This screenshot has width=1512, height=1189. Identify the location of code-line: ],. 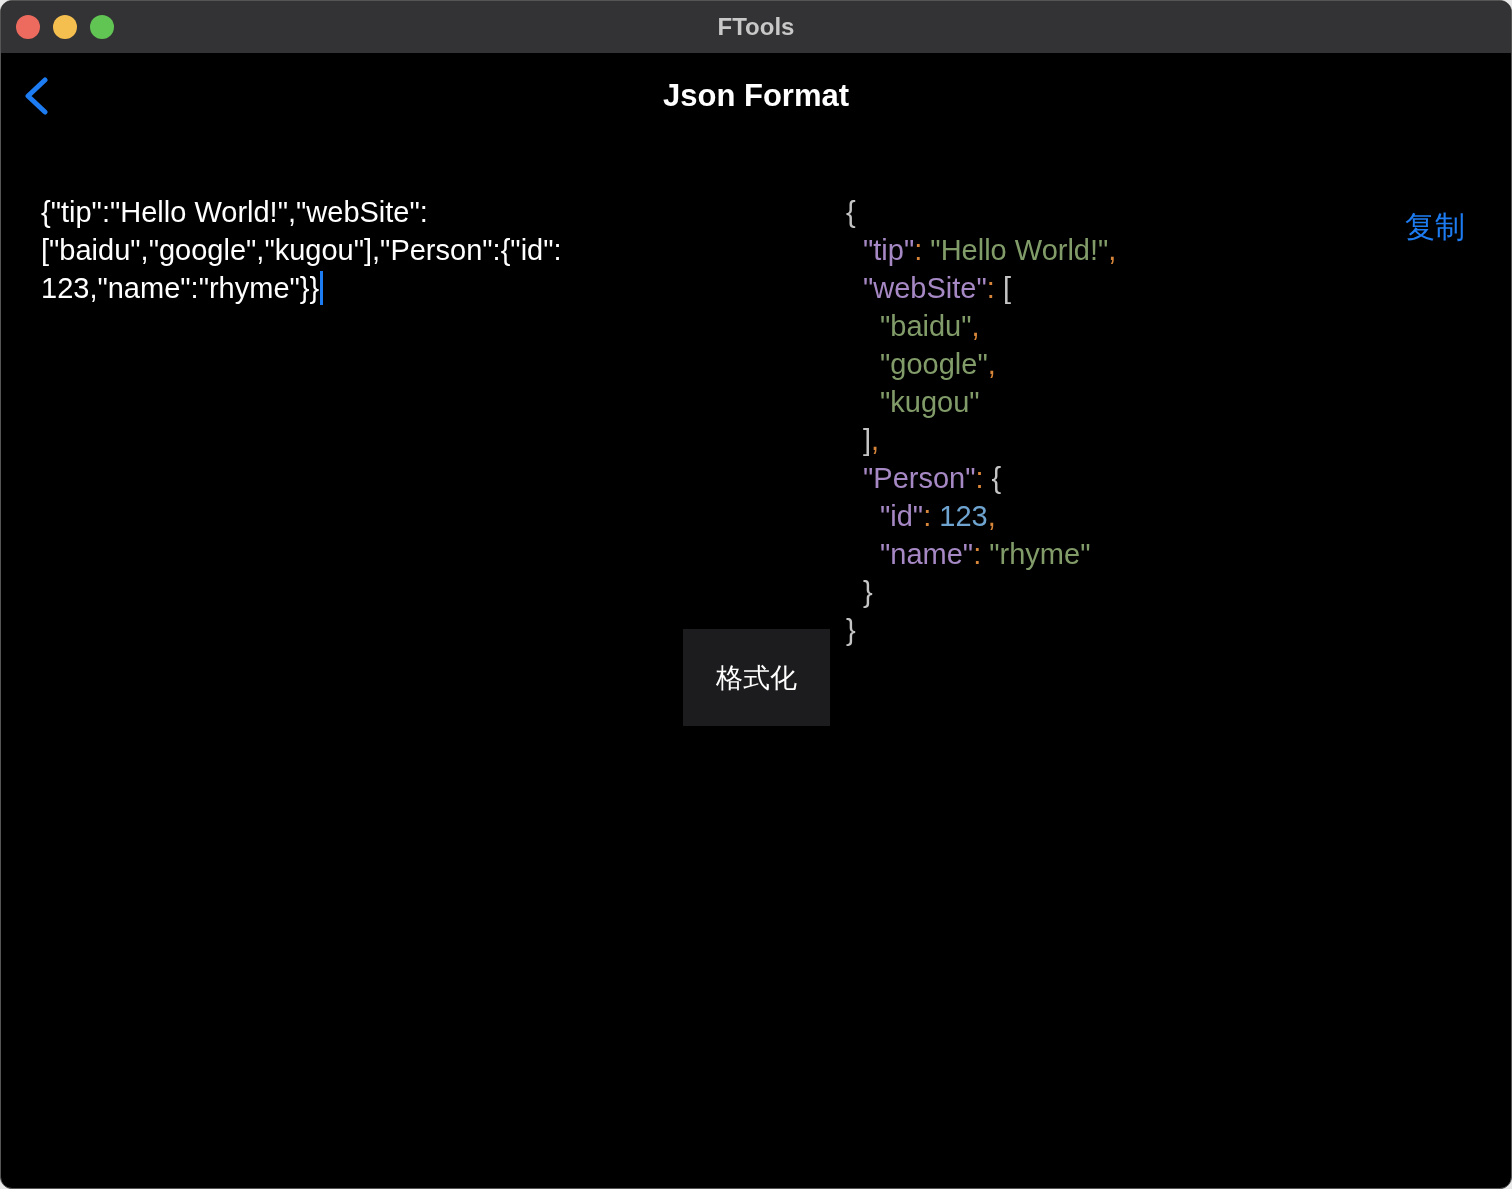
(872, 440).